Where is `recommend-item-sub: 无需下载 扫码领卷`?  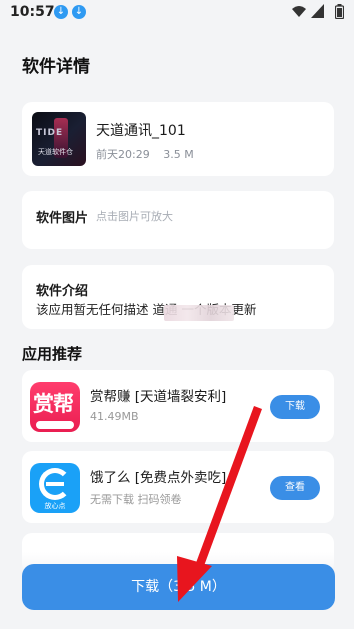 recommend-item-sub: 无需下载 扫码领卷 is located at coordinates (136, 499).